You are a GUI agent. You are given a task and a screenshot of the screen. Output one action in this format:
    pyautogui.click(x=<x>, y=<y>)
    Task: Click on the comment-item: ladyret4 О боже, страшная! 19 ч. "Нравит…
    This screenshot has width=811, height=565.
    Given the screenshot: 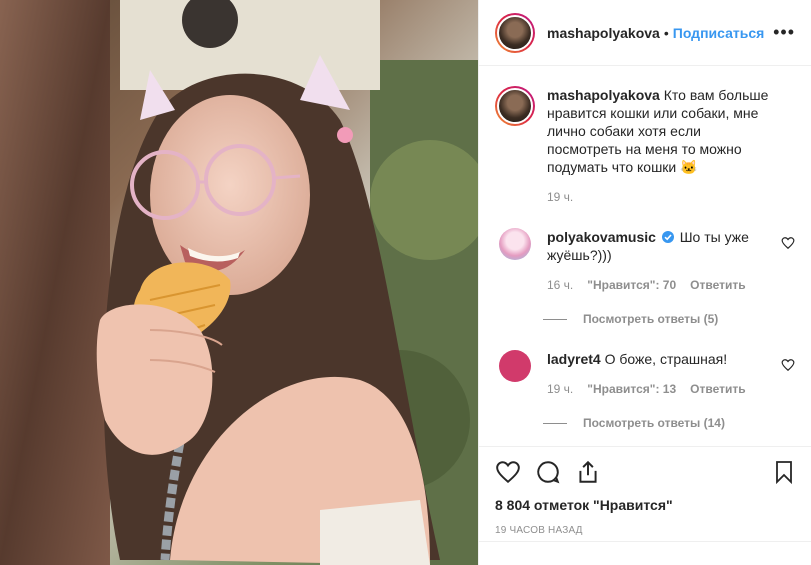 What is the action you would take?
    pyautogui.click(x=645, y=373)
    